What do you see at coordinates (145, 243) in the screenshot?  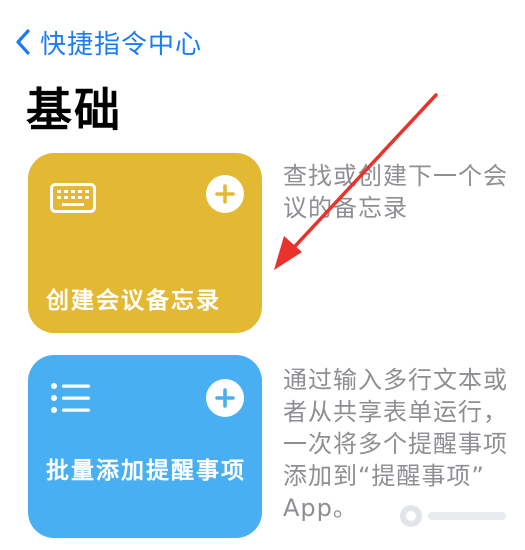 I see `shortcut-card-create-meeting-note: 创建会议备忘录` at bounding box center [145, 243].